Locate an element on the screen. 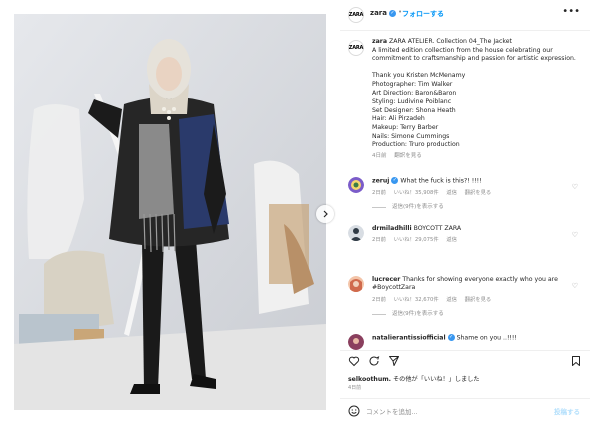  emoji-icon is located at coordinates (354, 411).